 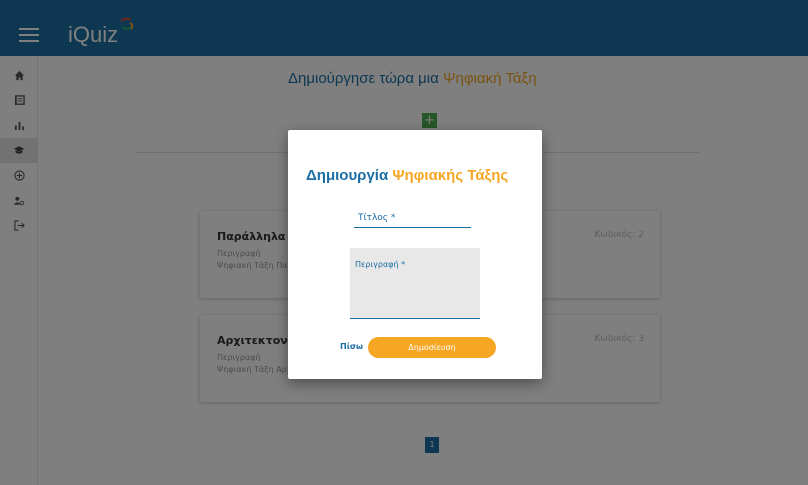 I want to click on title-input-label: Τίτλος *, so click(x=377, y=218).